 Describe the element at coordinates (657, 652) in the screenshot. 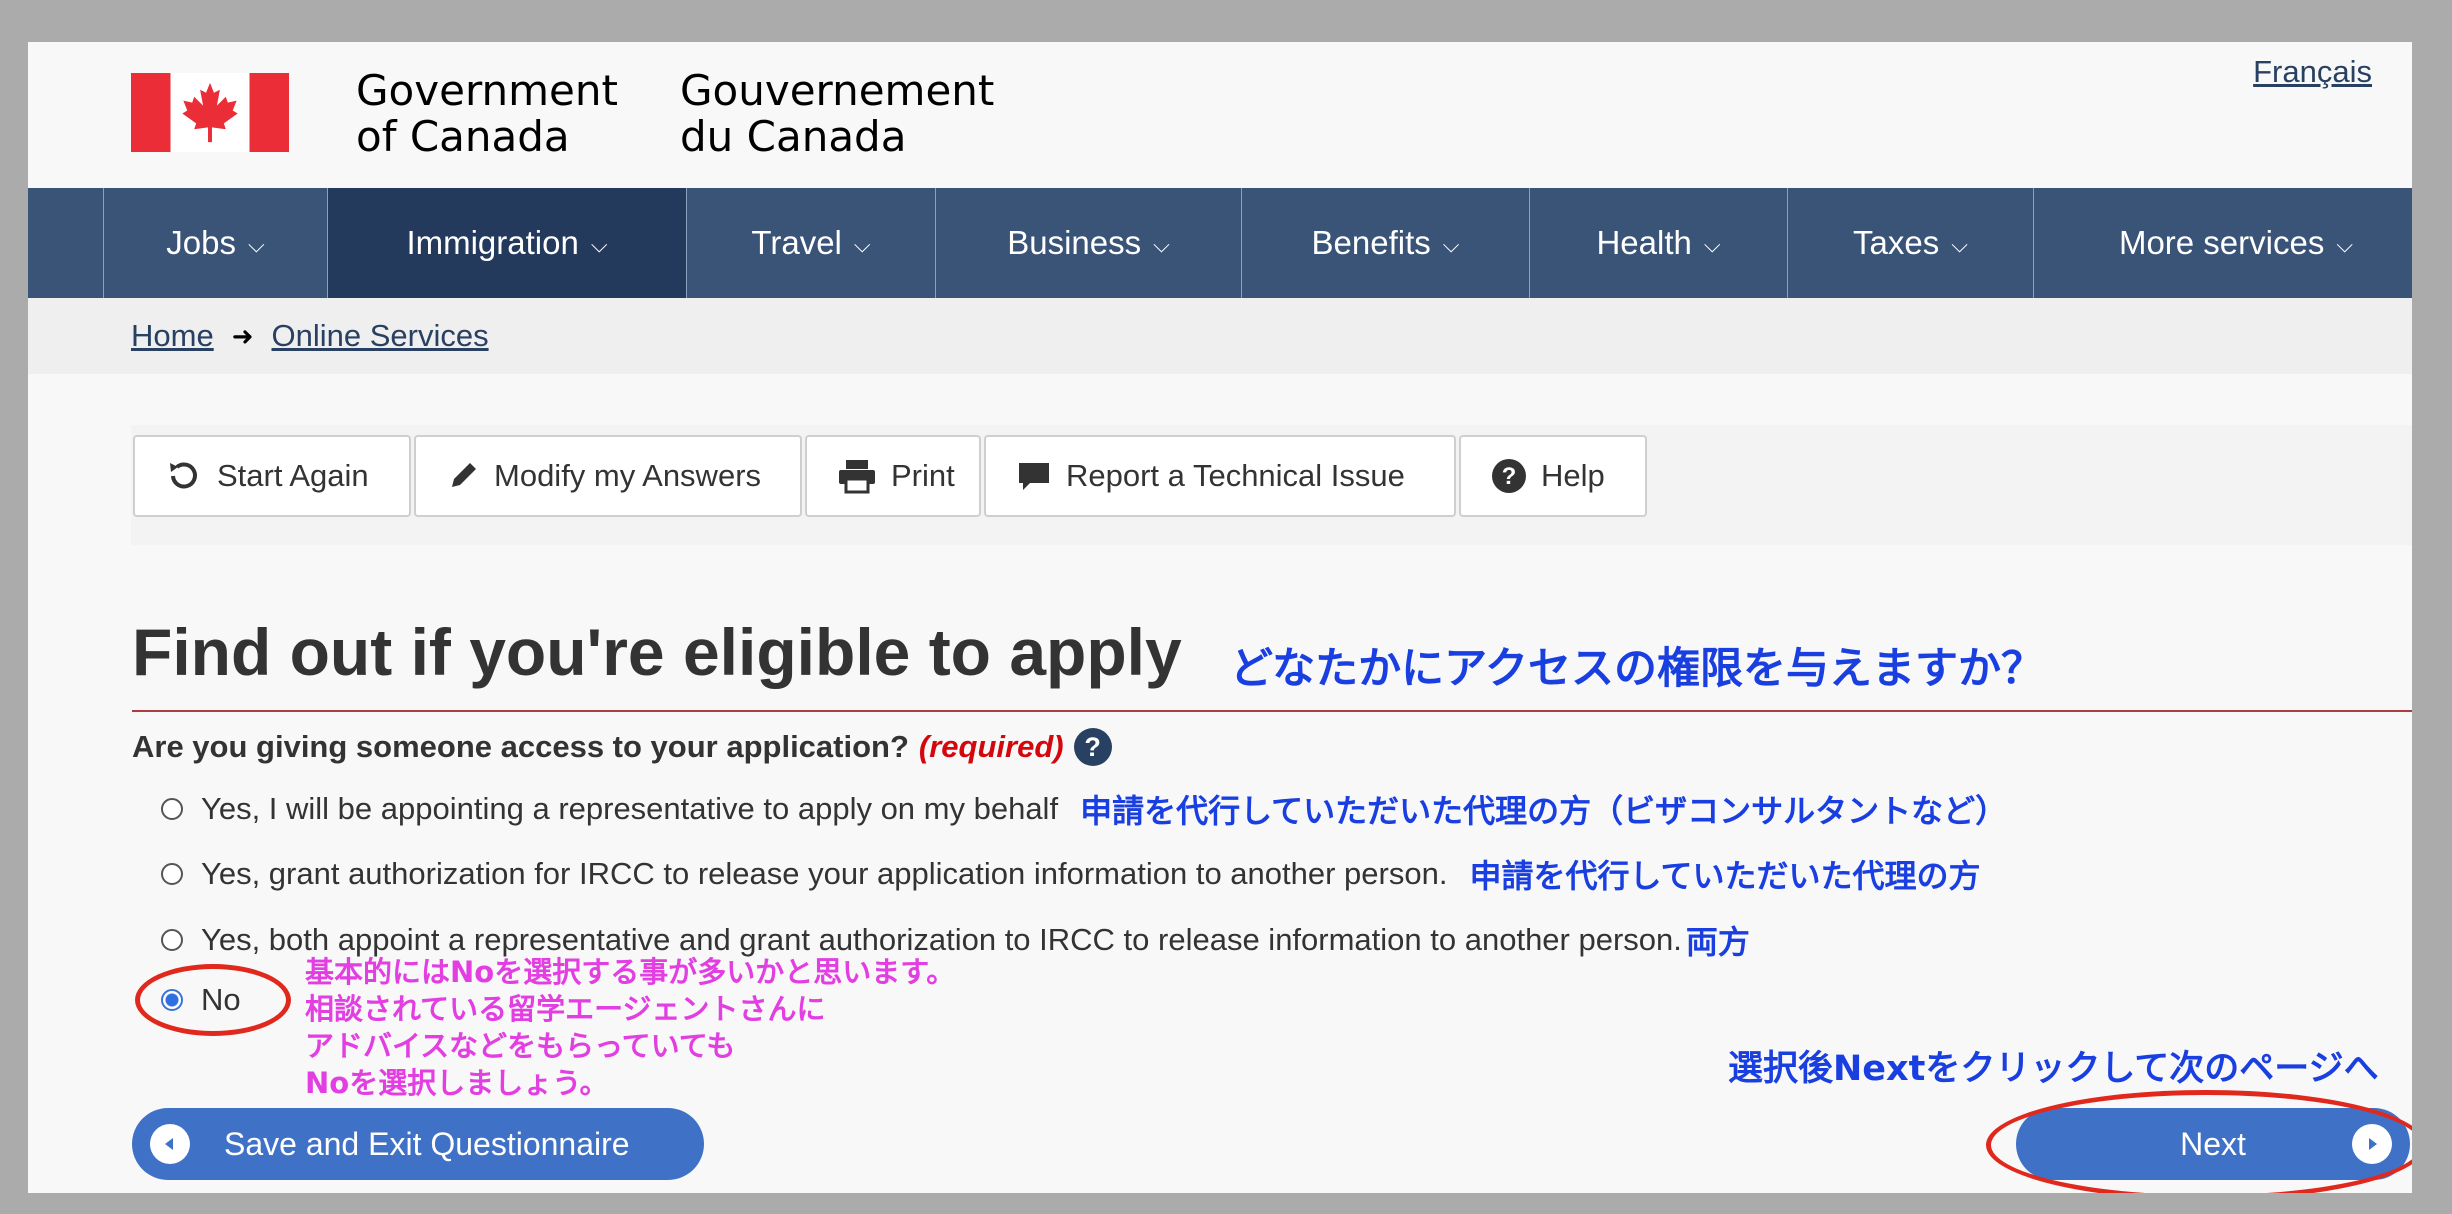

I see `page-title: Find out if you're eligible to apply` at that location.